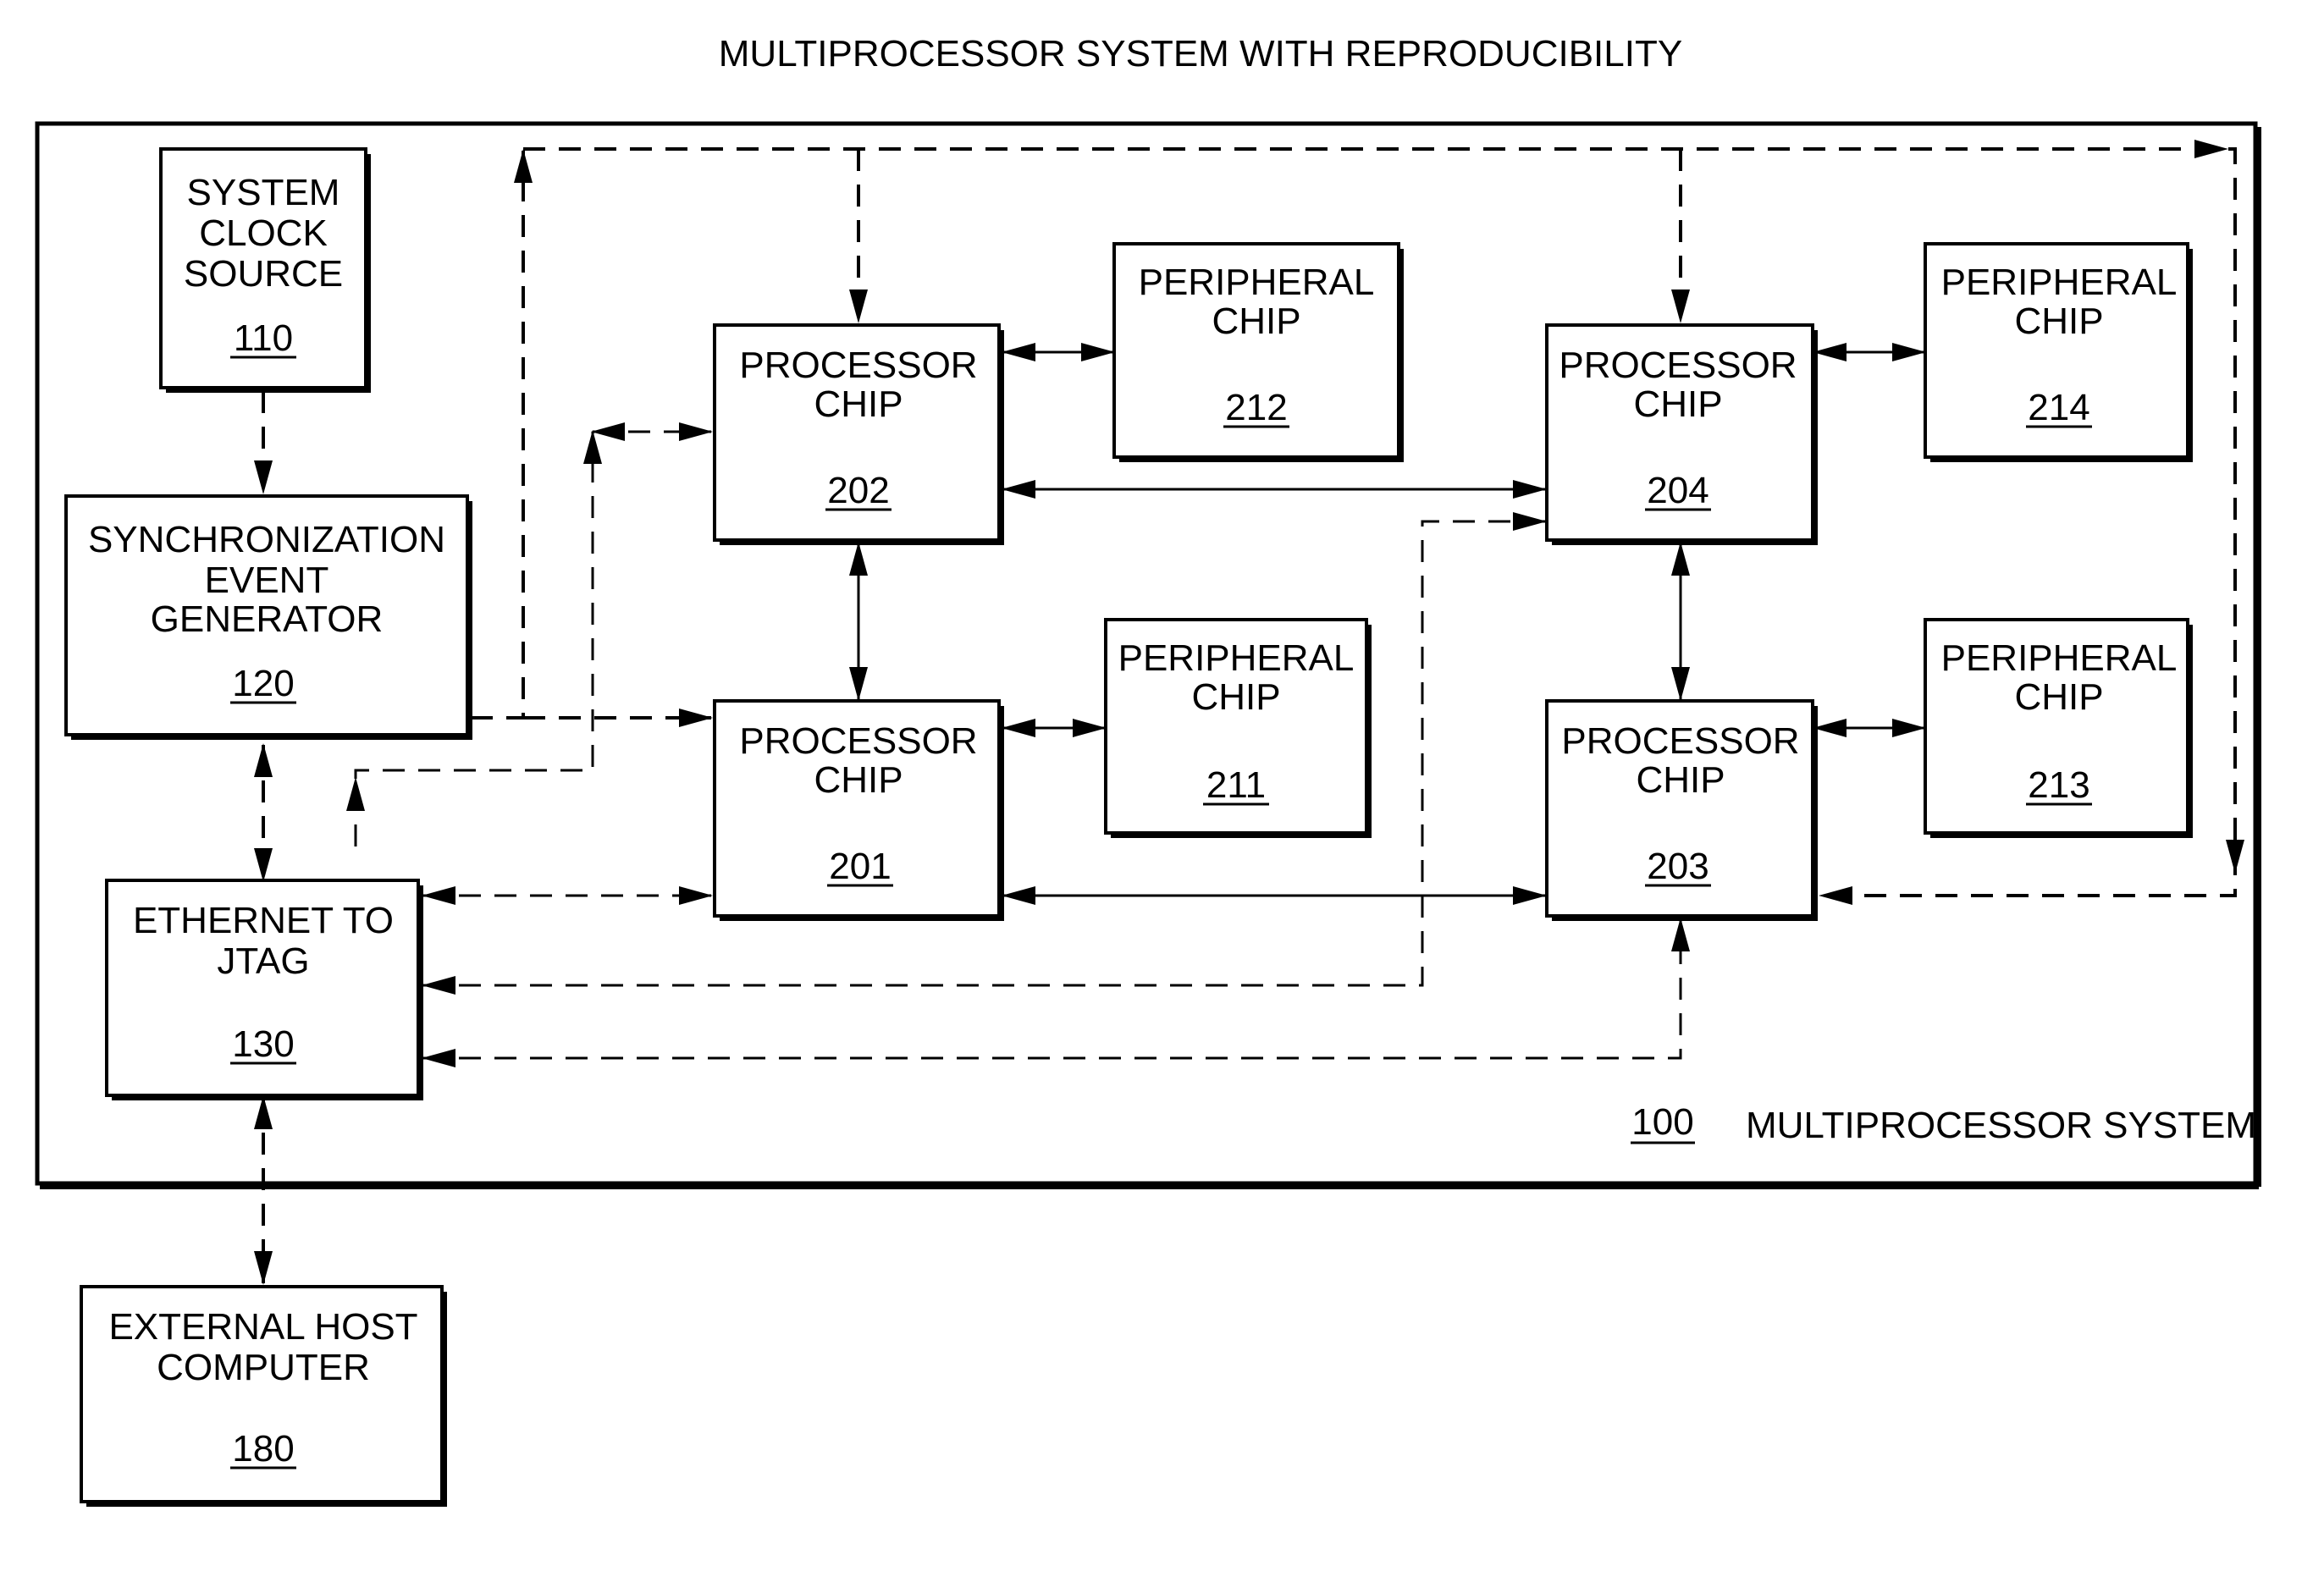 The height and width of the screenshot is (1588, 2324). What do you see at coordinates (264, 989) in the screenshot?
I see `block-ethernet-to-jtag: ETHERNET TO JTAG 130` at bounding box center [264, 989].